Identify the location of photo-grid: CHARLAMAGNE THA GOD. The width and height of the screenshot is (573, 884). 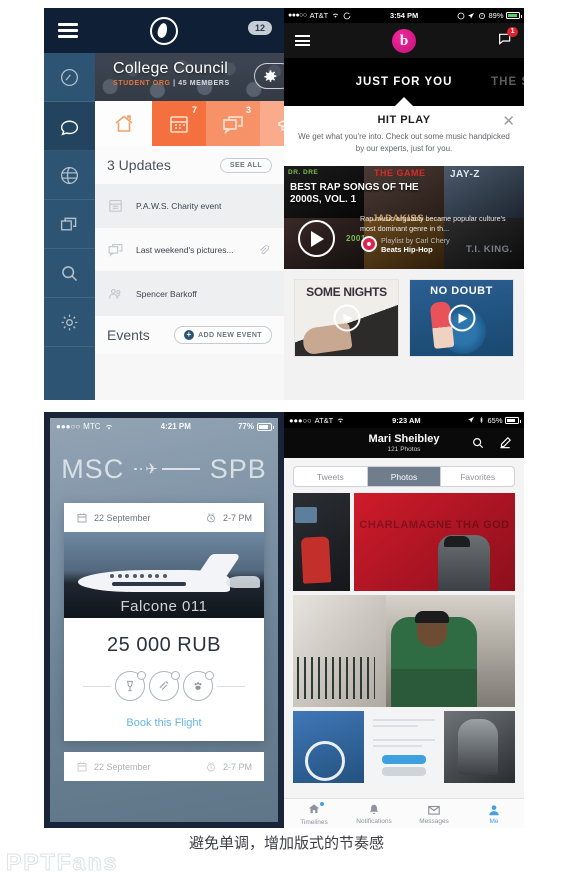
(404, 638).